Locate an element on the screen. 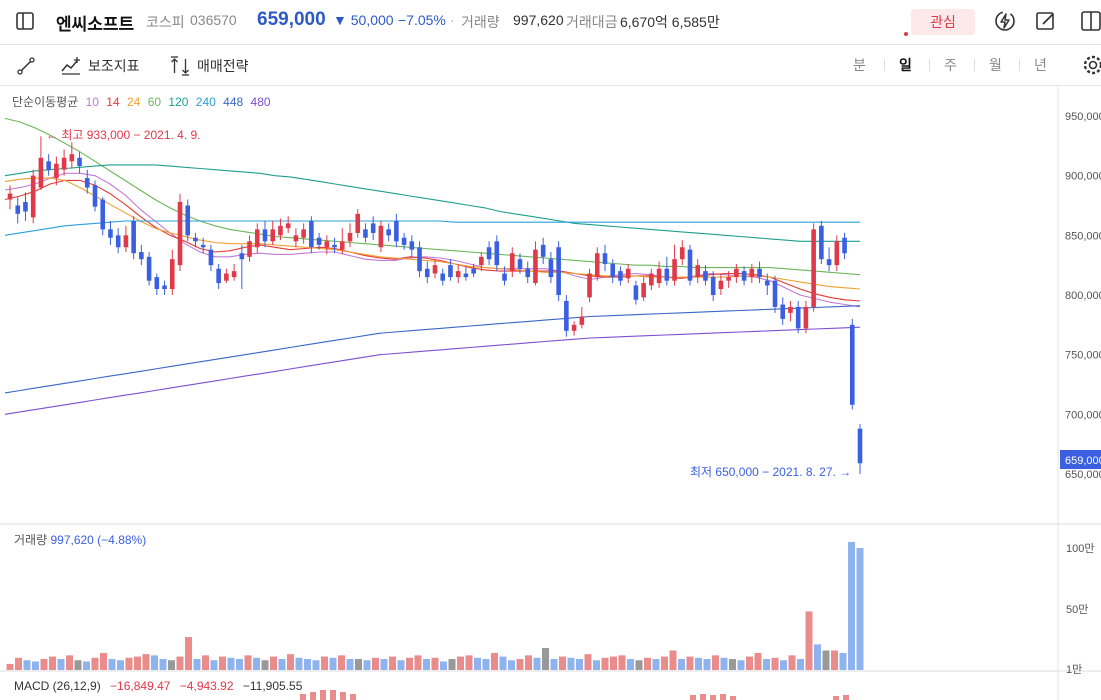 Image resolution: width=1101 pixels, height=700 pixels. volume-tick-label: 100만 is located at coordinates (1080, 548).